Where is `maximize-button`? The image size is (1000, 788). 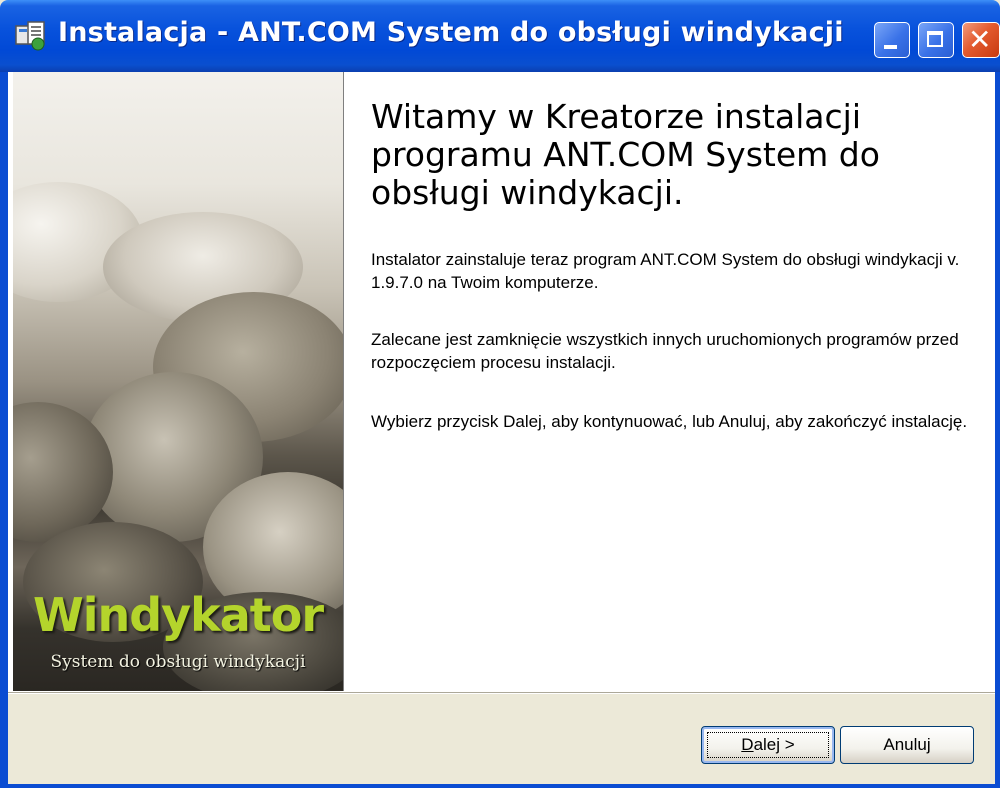
maximize-button is located at coordinates (936, 40).